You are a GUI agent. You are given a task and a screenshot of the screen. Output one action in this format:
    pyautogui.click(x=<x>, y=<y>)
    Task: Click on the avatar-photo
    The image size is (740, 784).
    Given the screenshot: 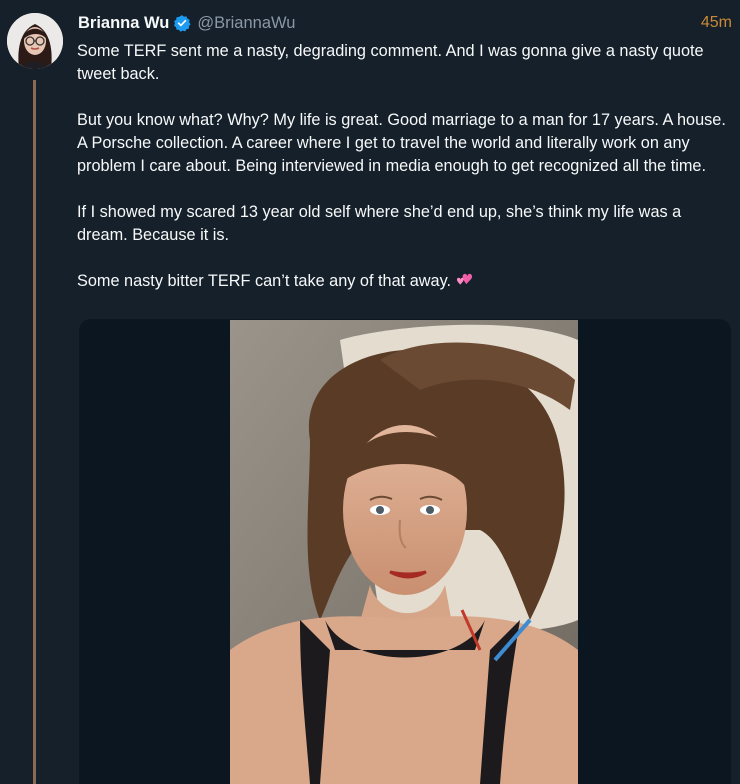 What is the action you would take?
    pyautogui.click(x=35, y=41)
    